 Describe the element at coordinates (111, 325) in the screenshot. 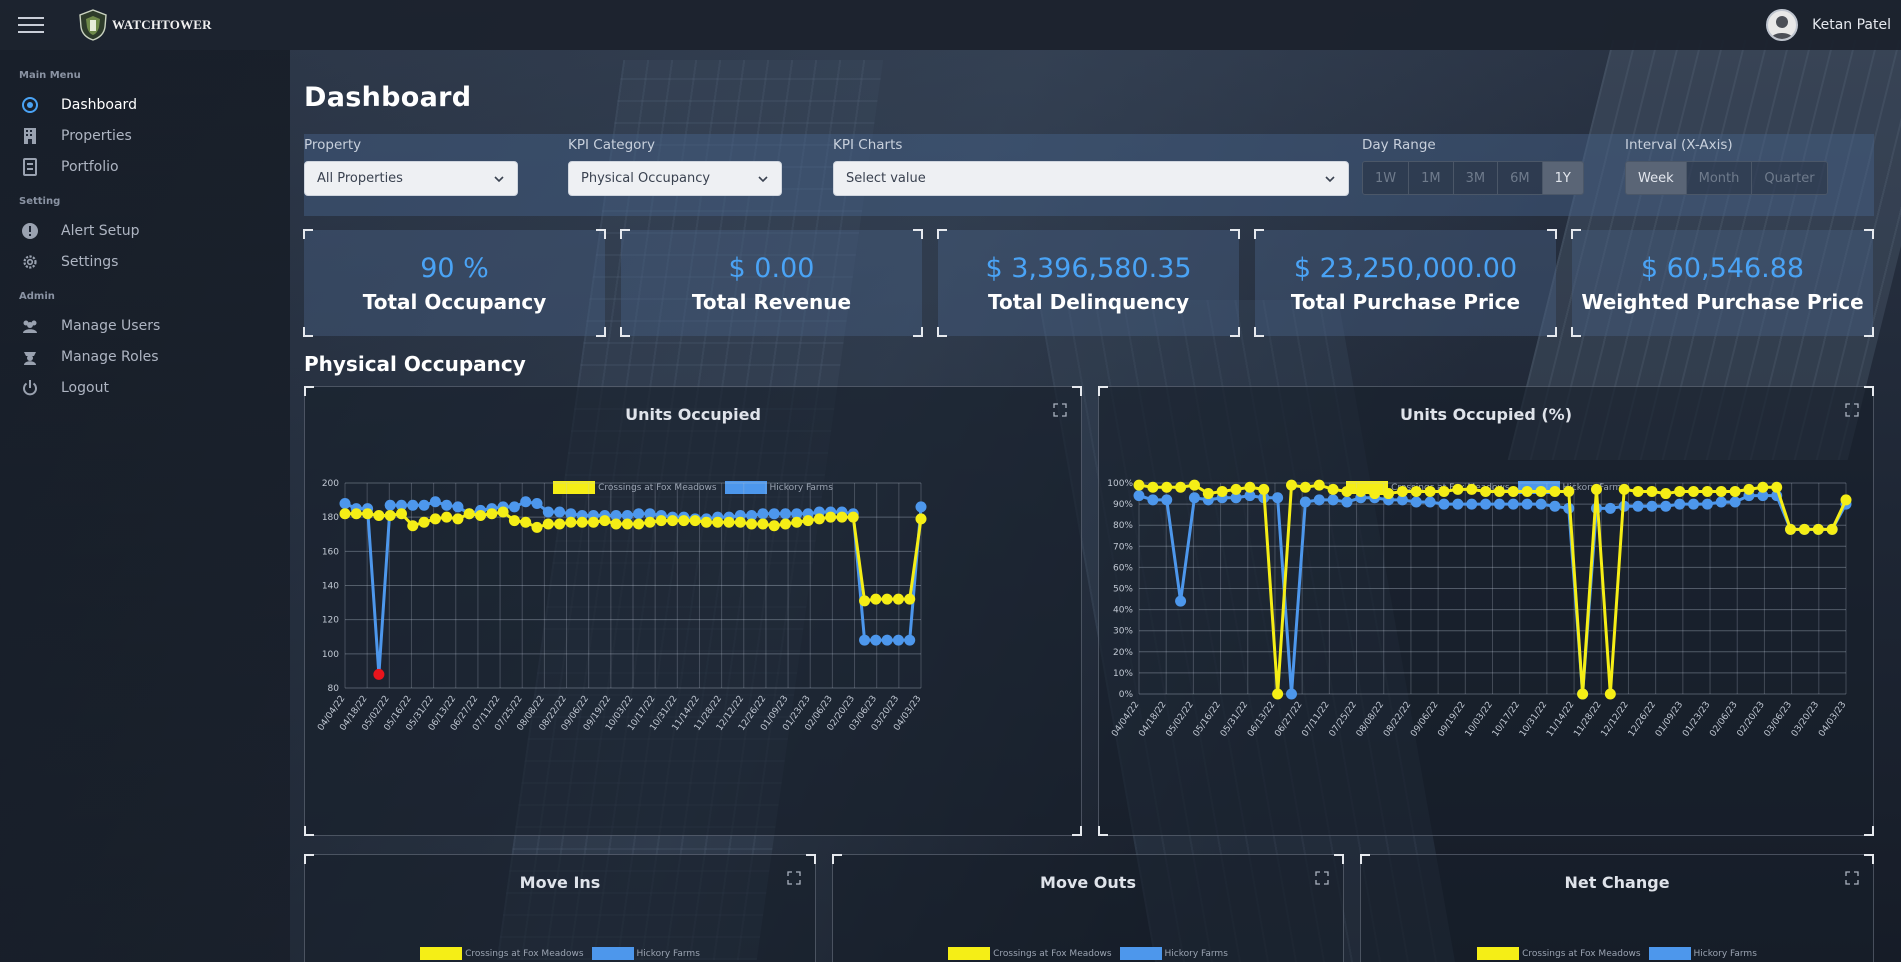

I see `sidebar-item-label: Manage Users` at that location.